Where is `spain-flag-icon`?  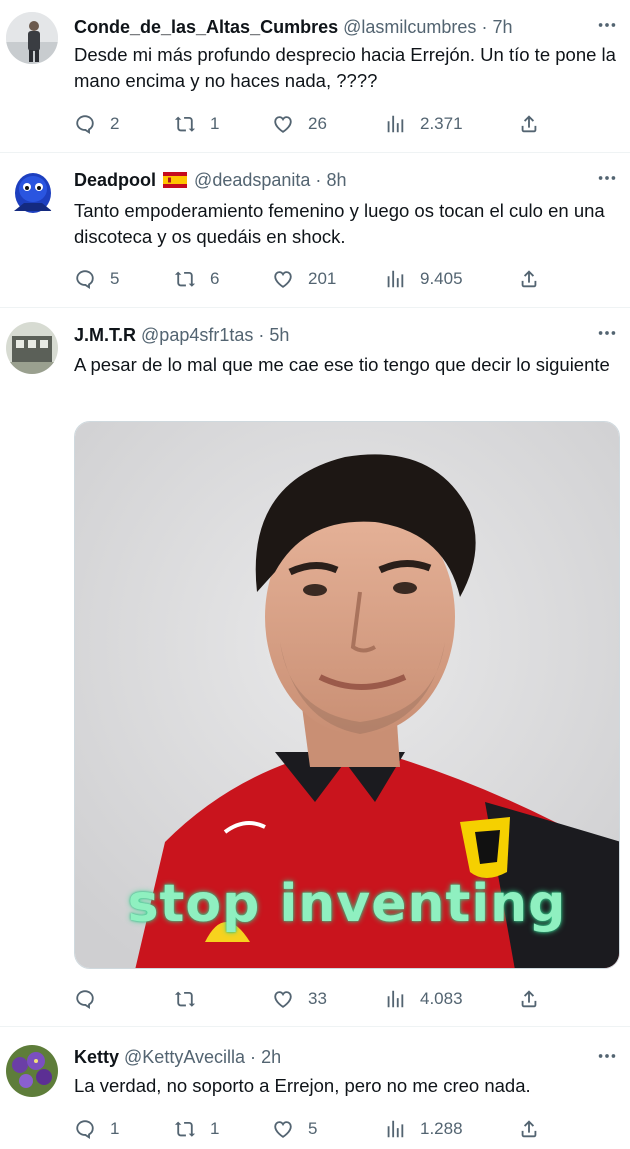
spain-flag-icon is located at coordinates (175, 180).